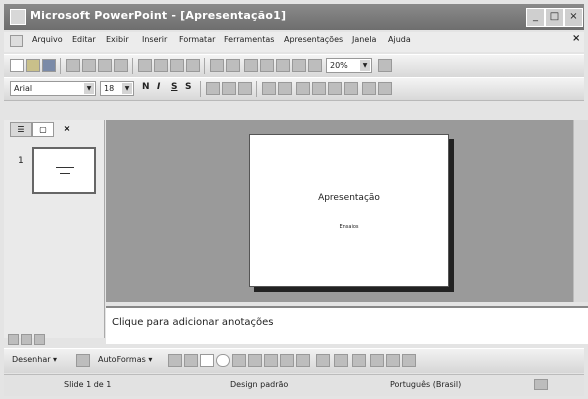  Describe the element at coordinates (83, 360) in the screenshot. I see `select-objects-icon` at that location.